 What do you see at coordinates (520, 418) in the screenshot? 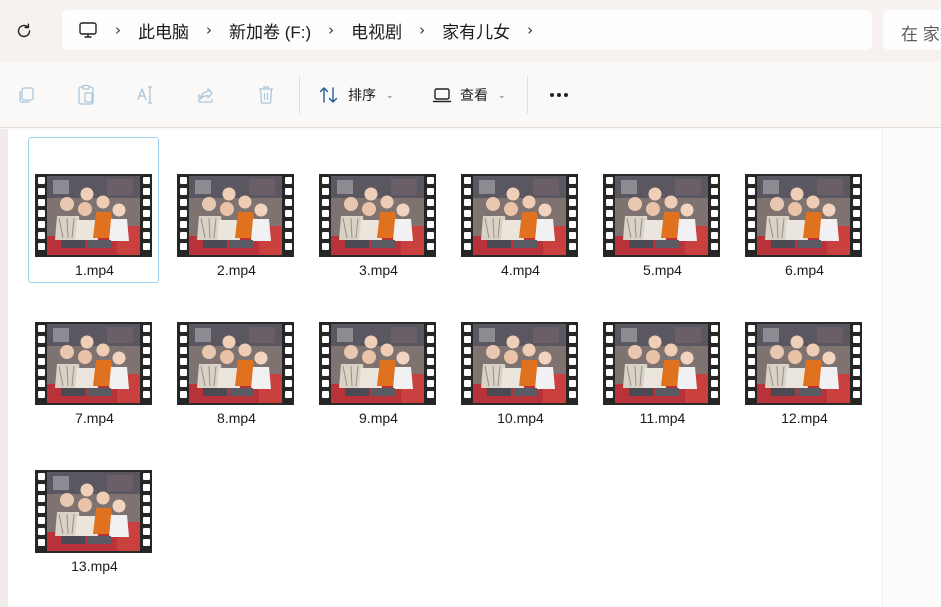
I see `file-name: 10.mp4` at bounding box center [520, 418].